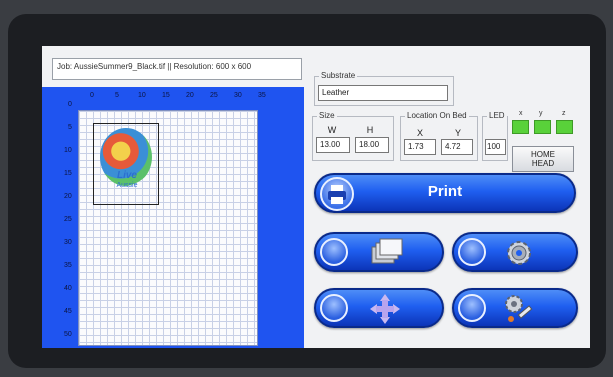  I want to click on location-y-field: 4.72, so click(457, 147).